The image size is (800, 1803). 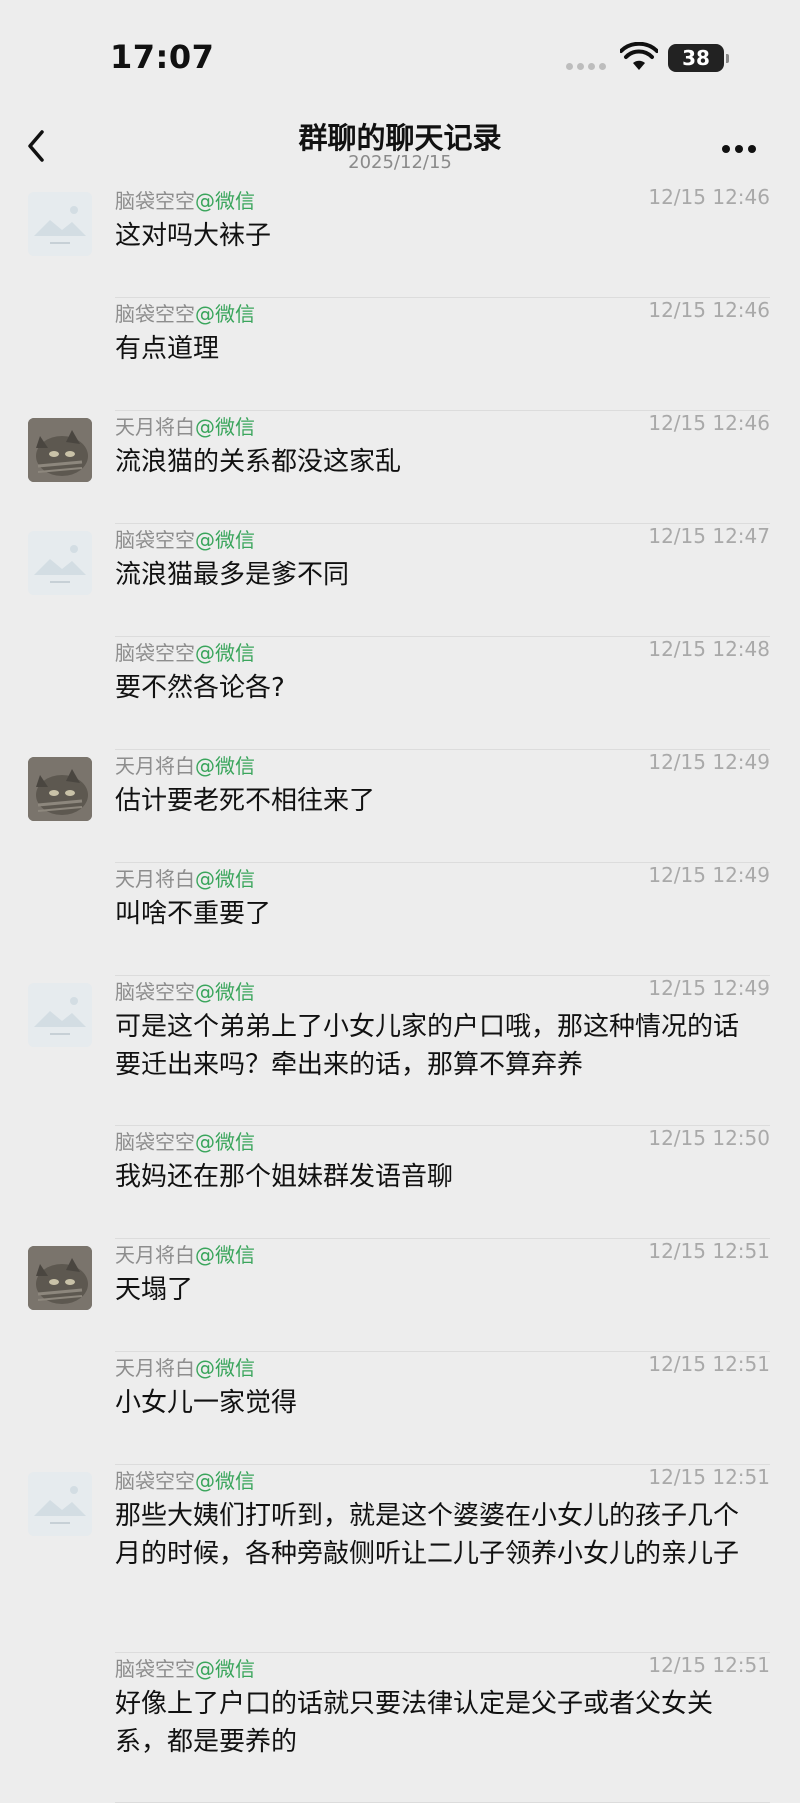 What do you see at coordinates (400, 1295) in the screenshot?
I see `message-item: 天月将白@微信 12/15 12:51 天塌了` at bounding box center [400, 1295].